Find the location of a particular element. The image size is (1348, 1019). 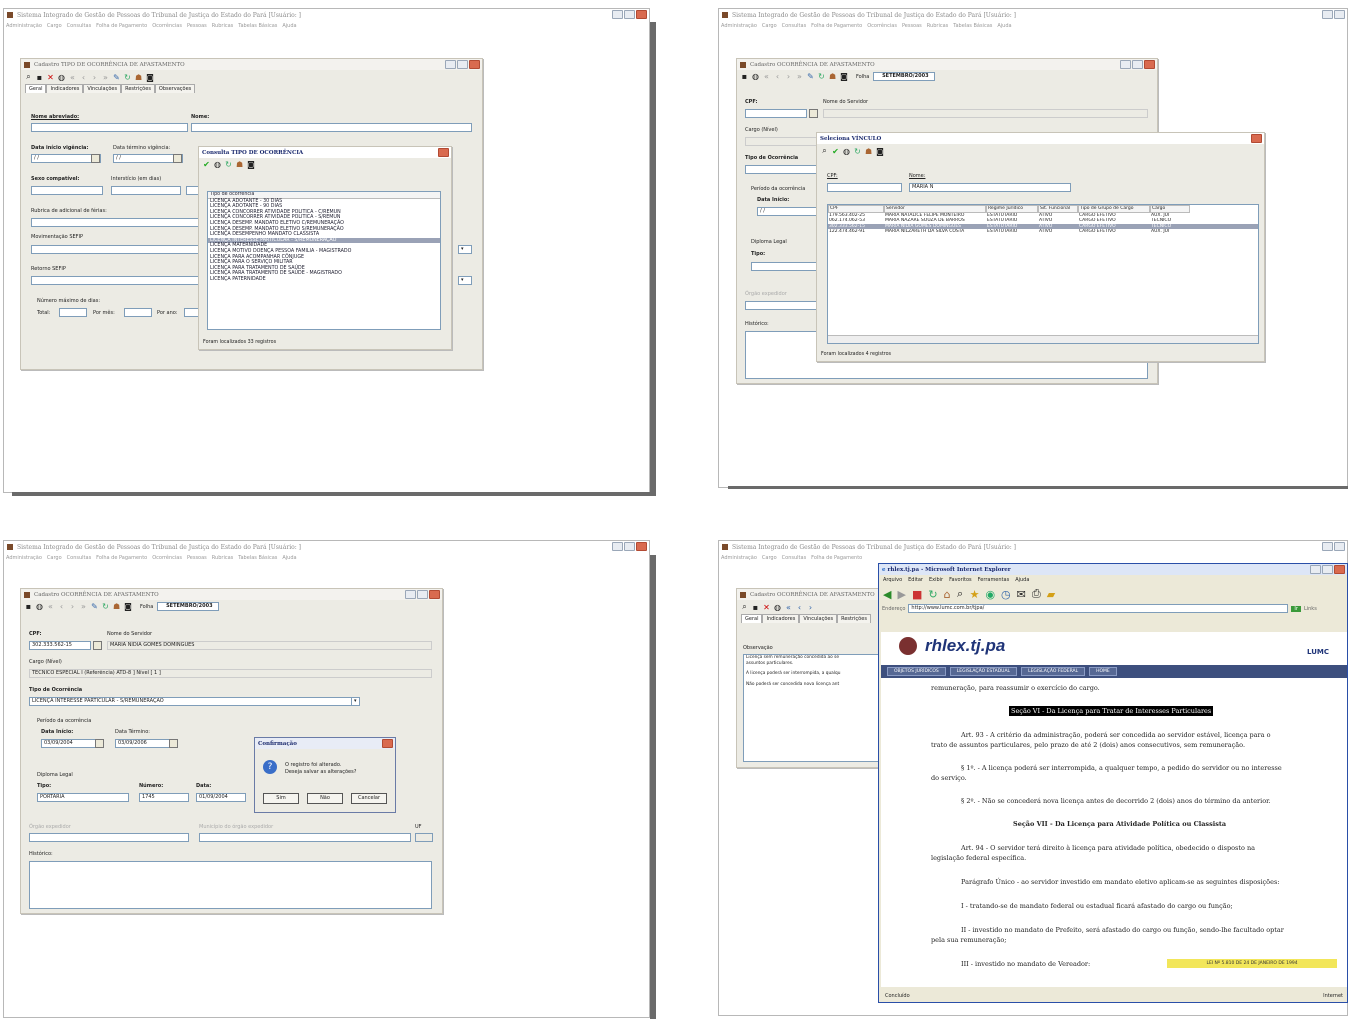

rubrica-select is located at coordinates (115, 222).